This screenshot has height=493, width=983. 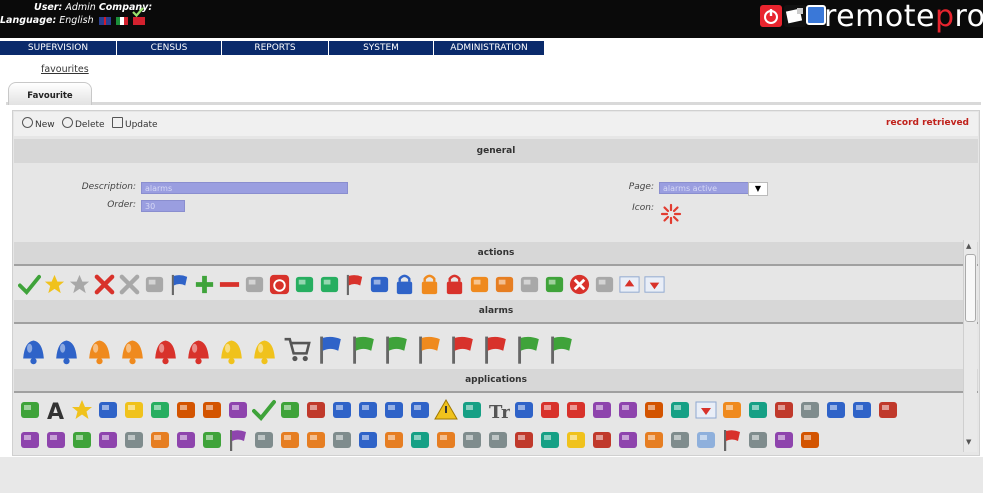 I want to click on pin-icon, so click(x=394, y=440).